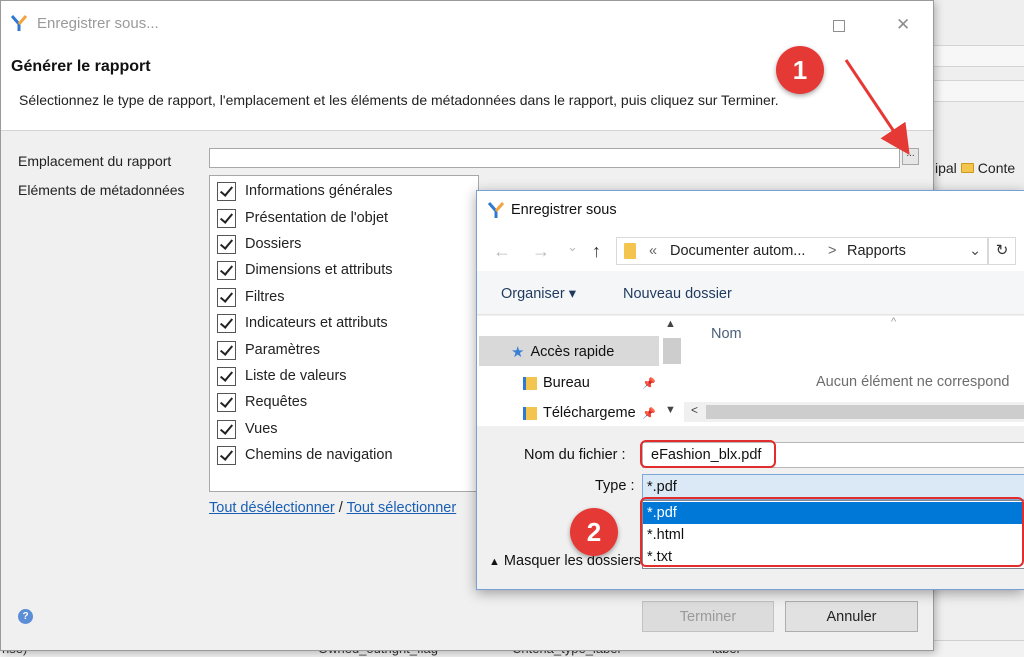 This screenshot has width=1024, height=657. Describe the element at coordinates (662, 487) in the screenshot. I see `file-type-value: *.pdf` at that location.